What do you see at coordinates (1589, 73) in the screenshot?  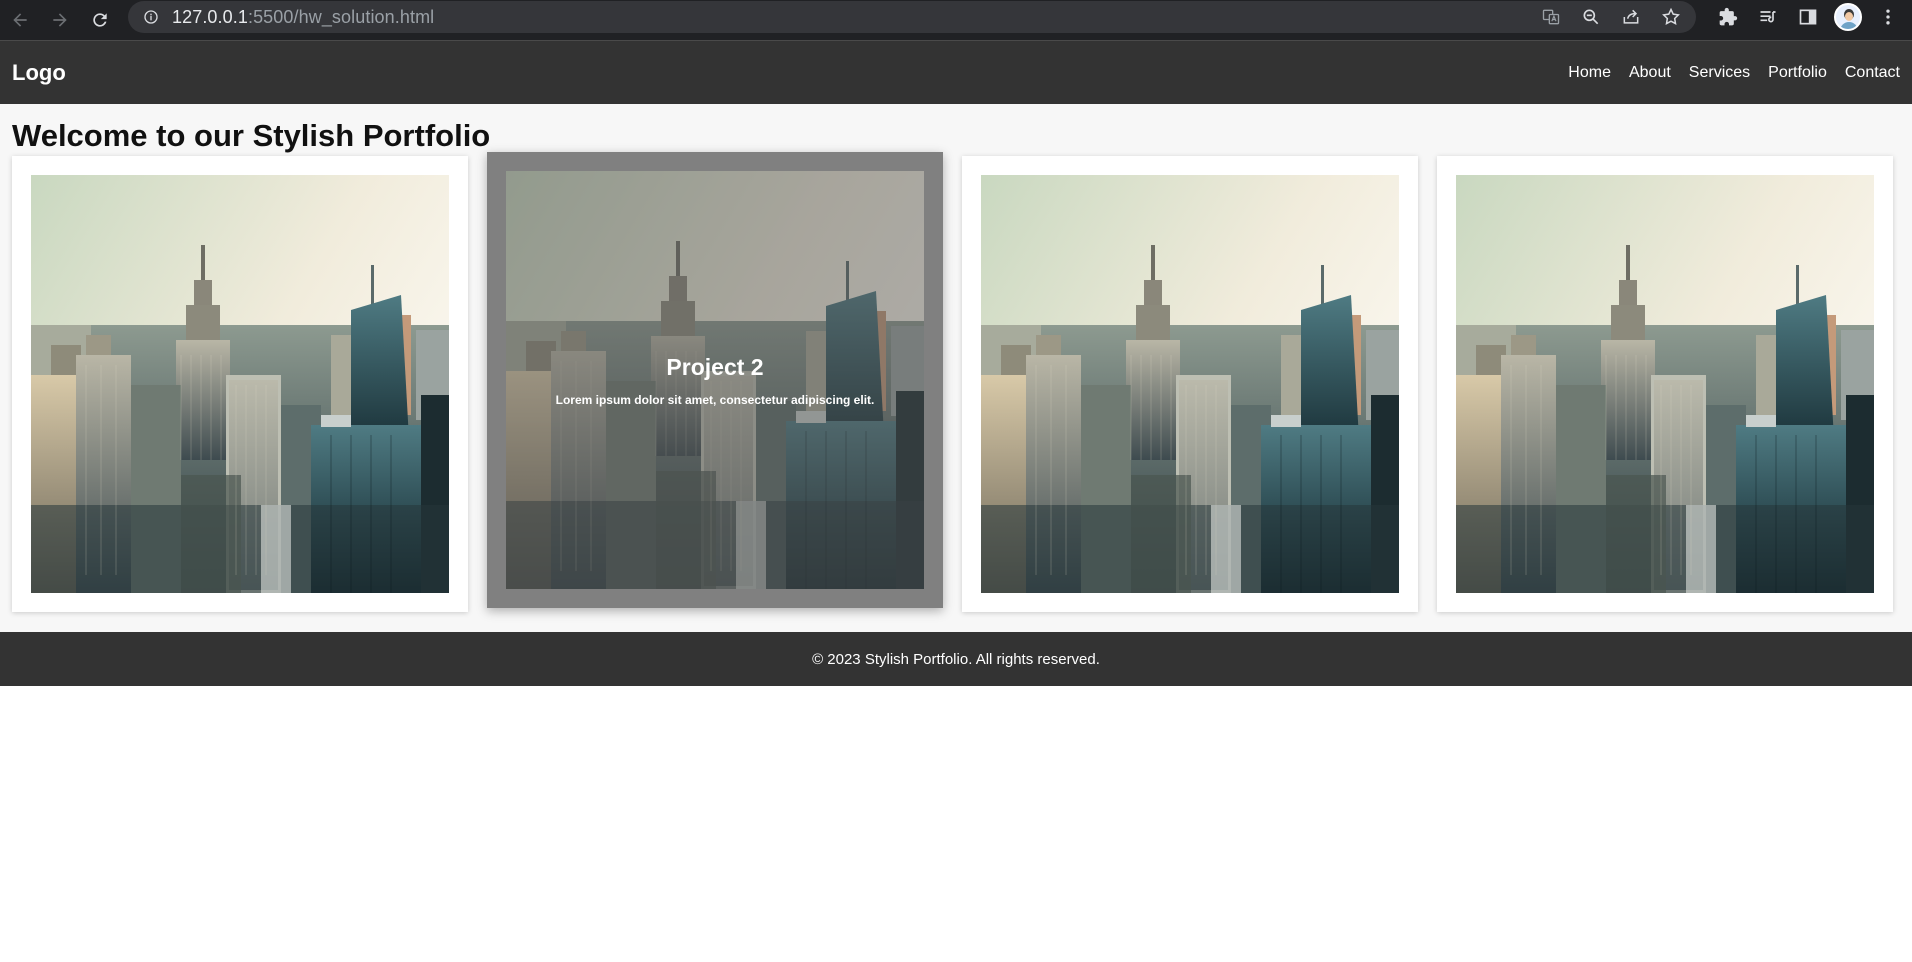 I see `nav-home: Home` at bounding box center [1589, 73].